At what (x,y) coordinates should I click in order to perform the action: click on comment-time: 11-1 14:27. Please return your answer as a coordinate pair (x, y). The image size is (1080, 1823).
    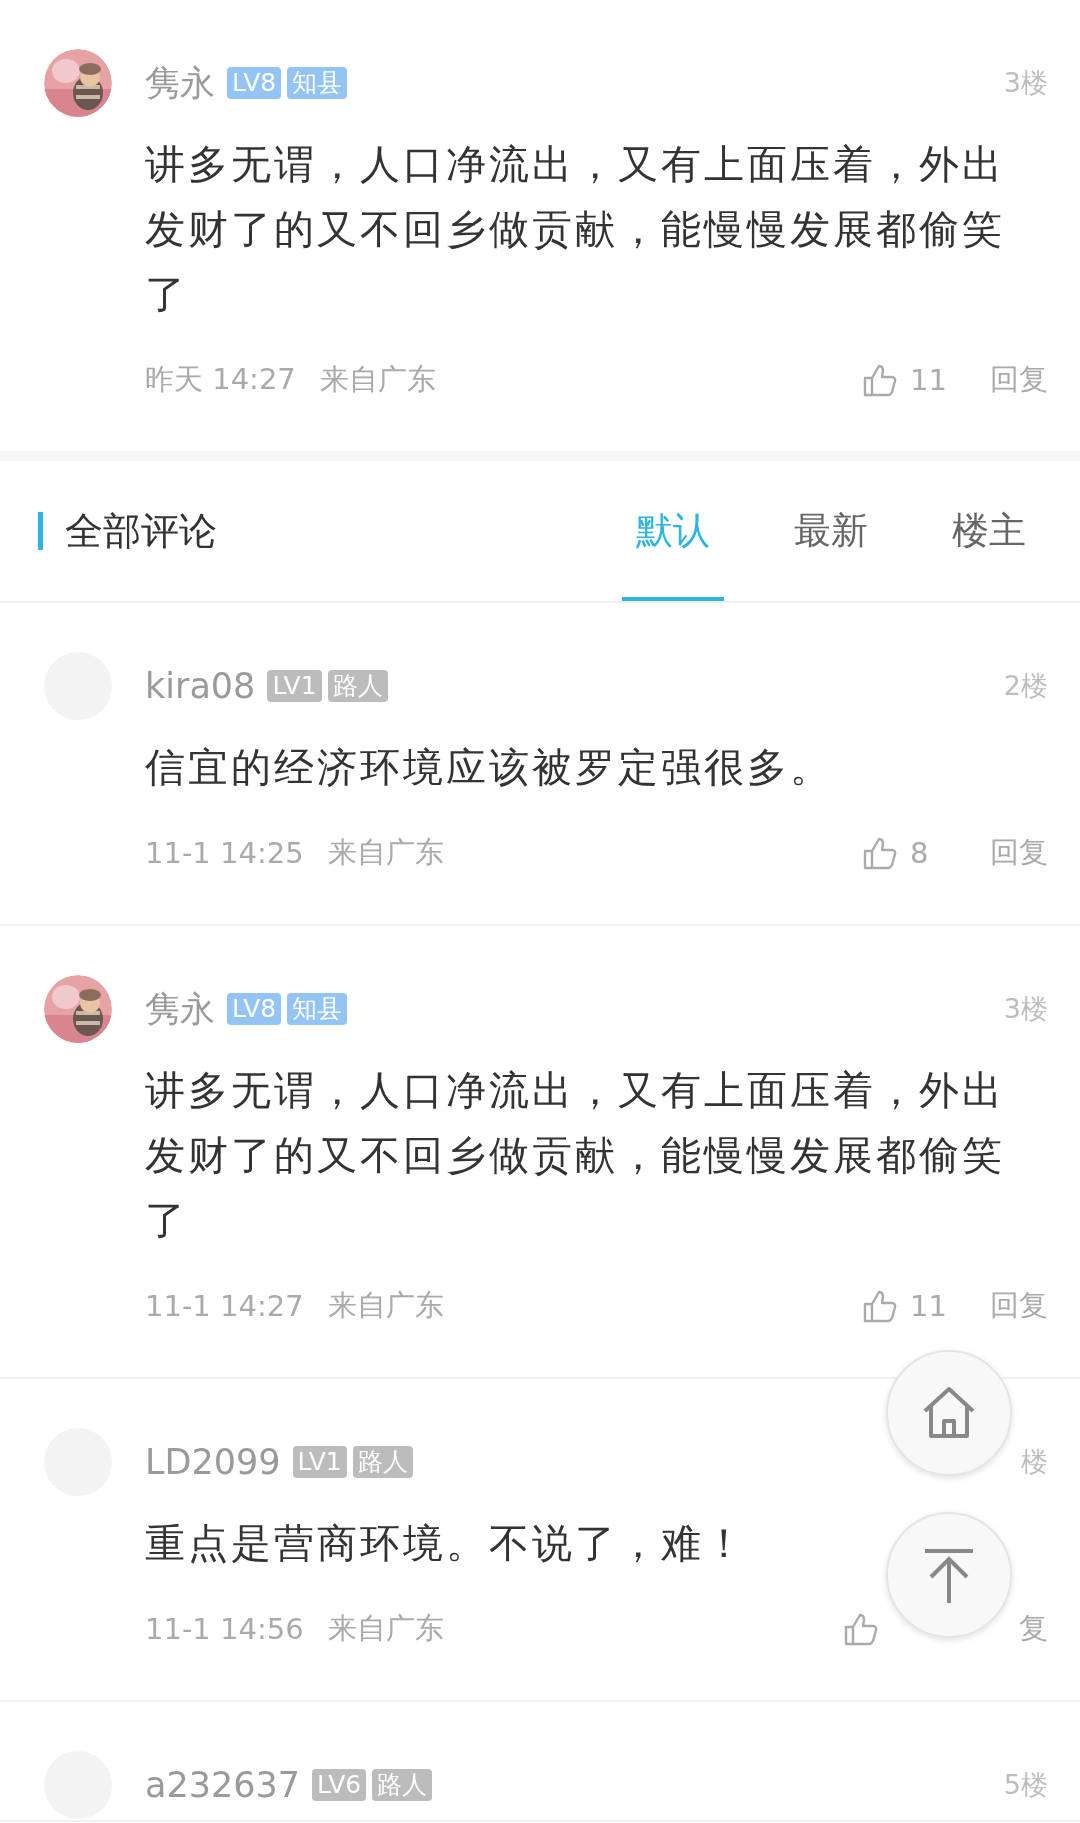
    Looking at the image, I should click on (224, 1306).